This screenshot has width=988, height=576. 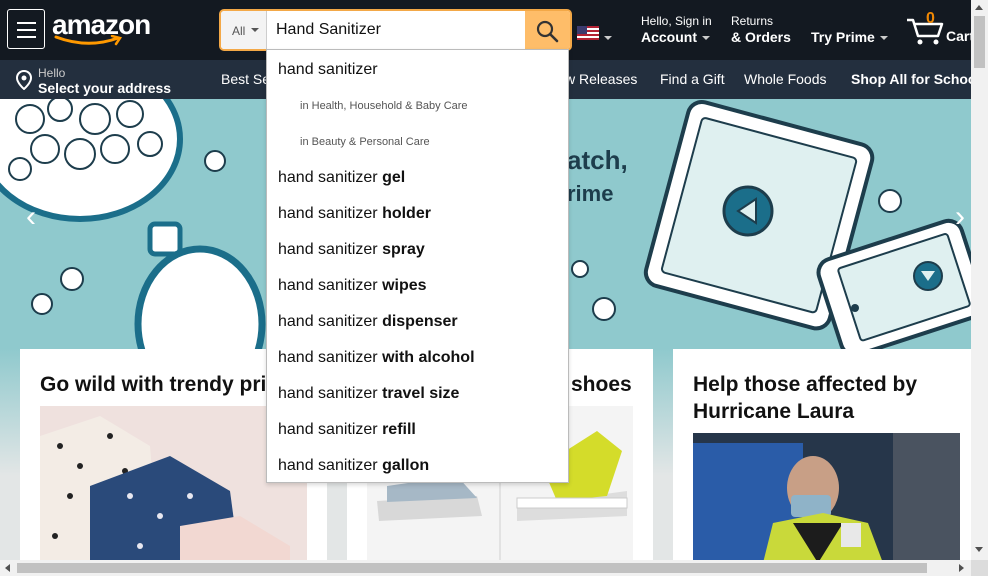 I want to click on account-menu: Hello, Sign in Account, so click(x=676, y=30).